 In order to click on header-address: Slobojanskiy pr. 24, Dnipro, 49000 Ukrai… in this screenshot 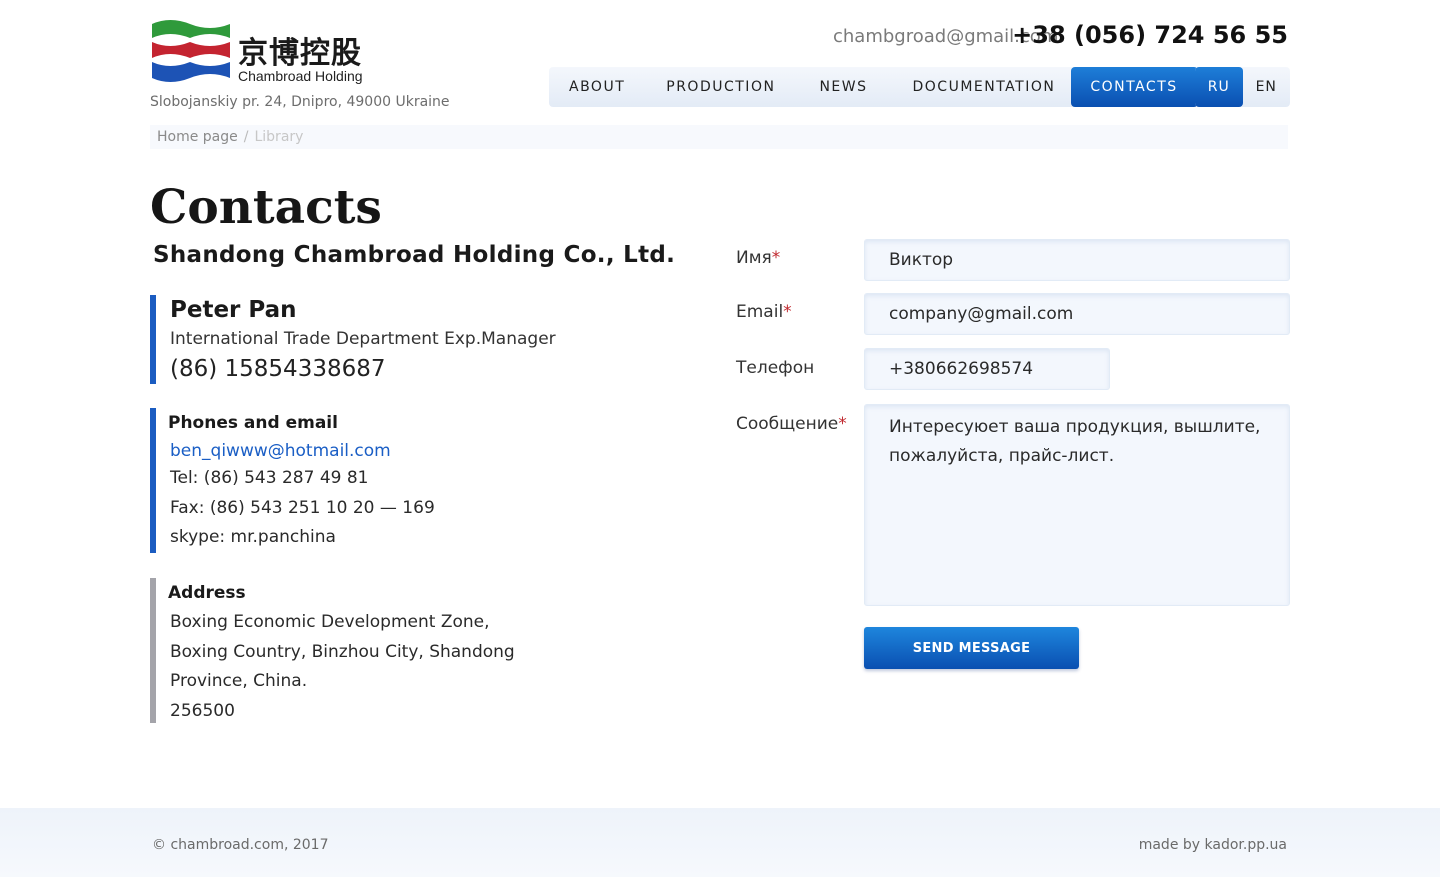, I will do `click(300, 102)`.